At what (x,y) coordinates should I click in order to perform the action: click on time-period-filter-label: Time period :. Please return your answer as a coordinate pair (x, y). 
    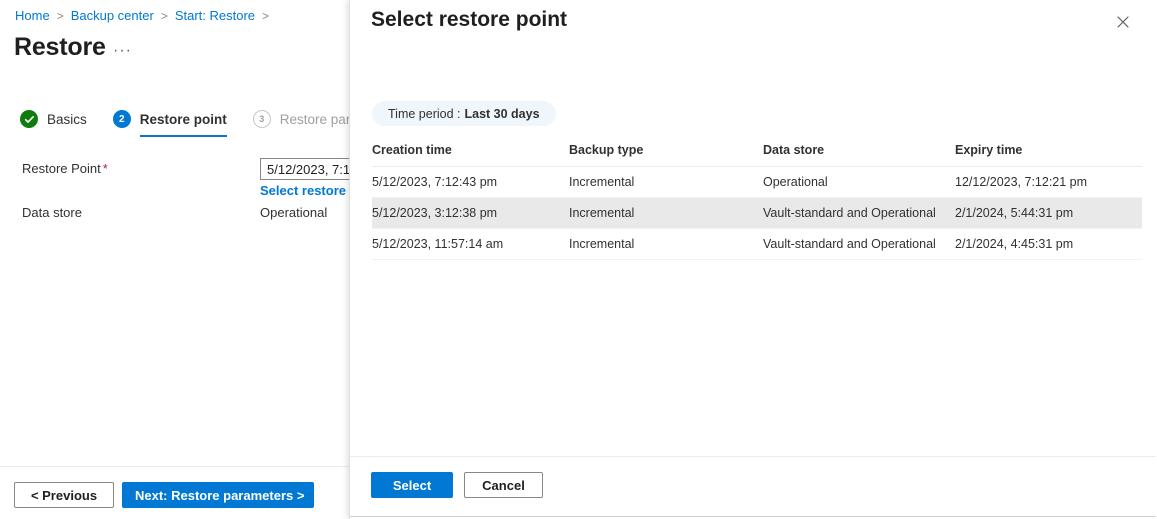
    Looking at the image, I should click on (424, 113).